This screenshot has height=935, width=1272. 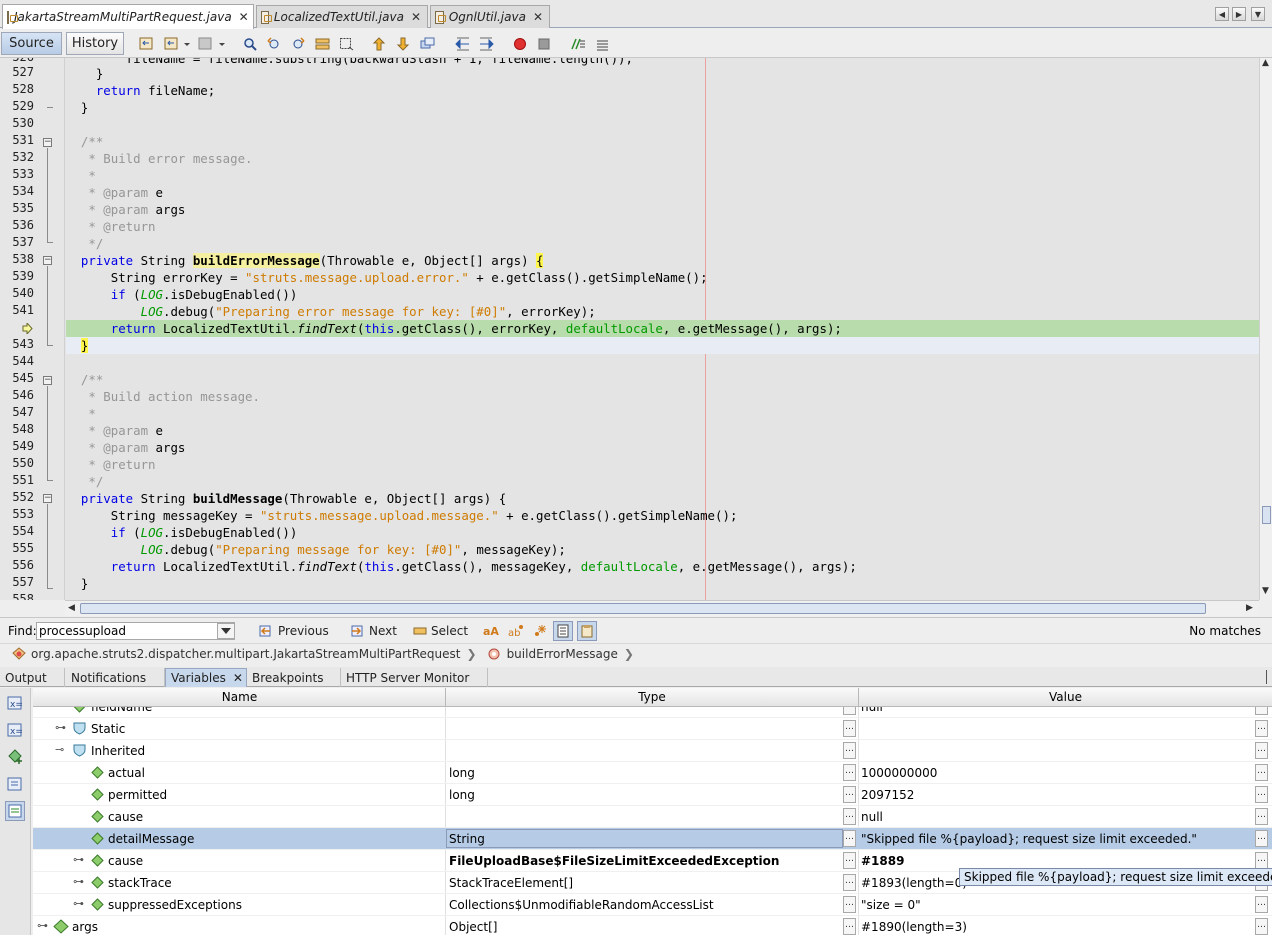 What do you see at coordinates (427, 44) in the screenshot?
I see `toggle-bookmark-icon` at bounding box center [427, 44].